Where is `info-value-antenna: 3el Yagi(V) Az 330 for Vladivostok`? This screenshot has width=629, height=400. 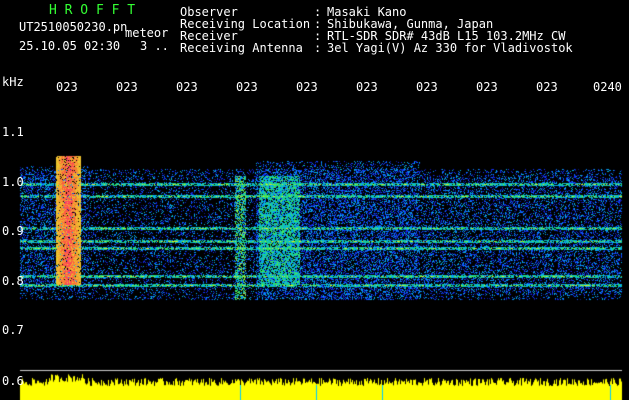
info-value-antenna: 3el Yagi(V) Az 330 for Vladivostok is located at coordinates (450, 48).